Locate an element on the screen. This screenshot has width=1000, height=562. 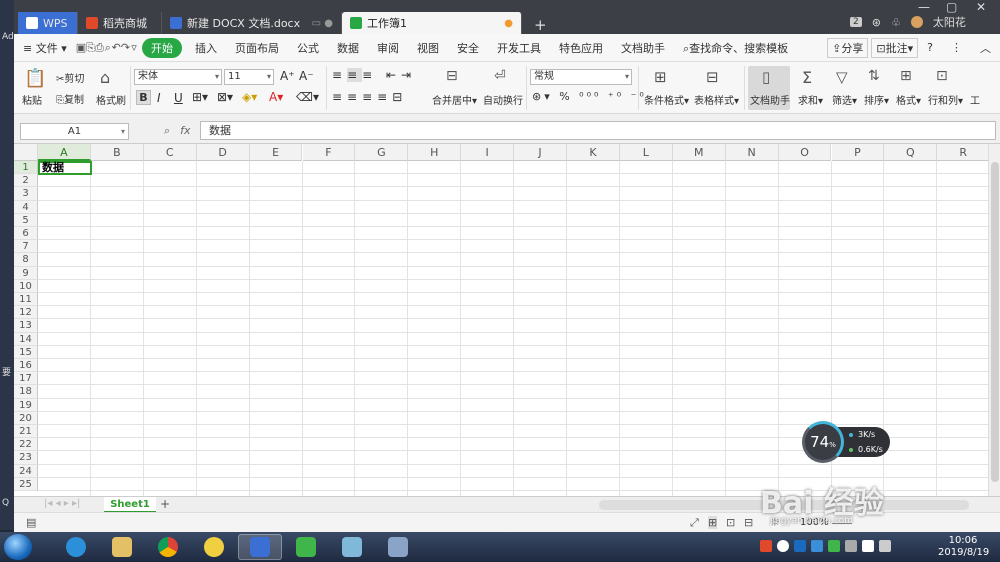
row-header: 17 is located at coordinates (26, 379).